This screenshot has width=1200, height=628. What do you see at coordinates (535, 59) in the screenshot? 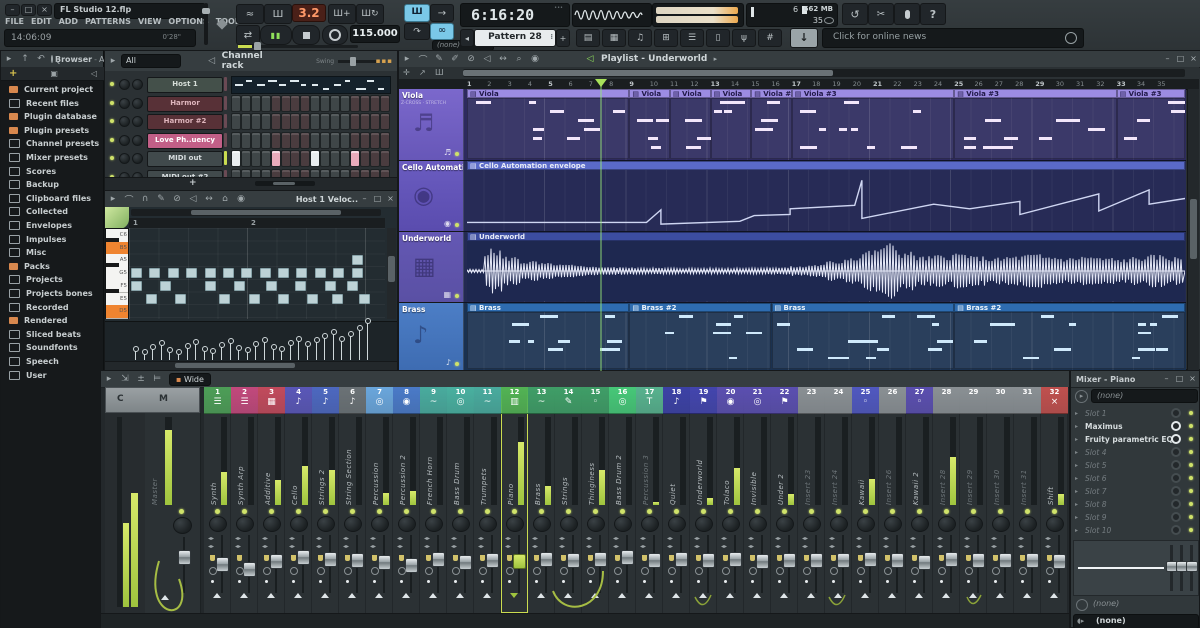
I see `pl-playback-icon: ◉` at bounding box center [535, 59].